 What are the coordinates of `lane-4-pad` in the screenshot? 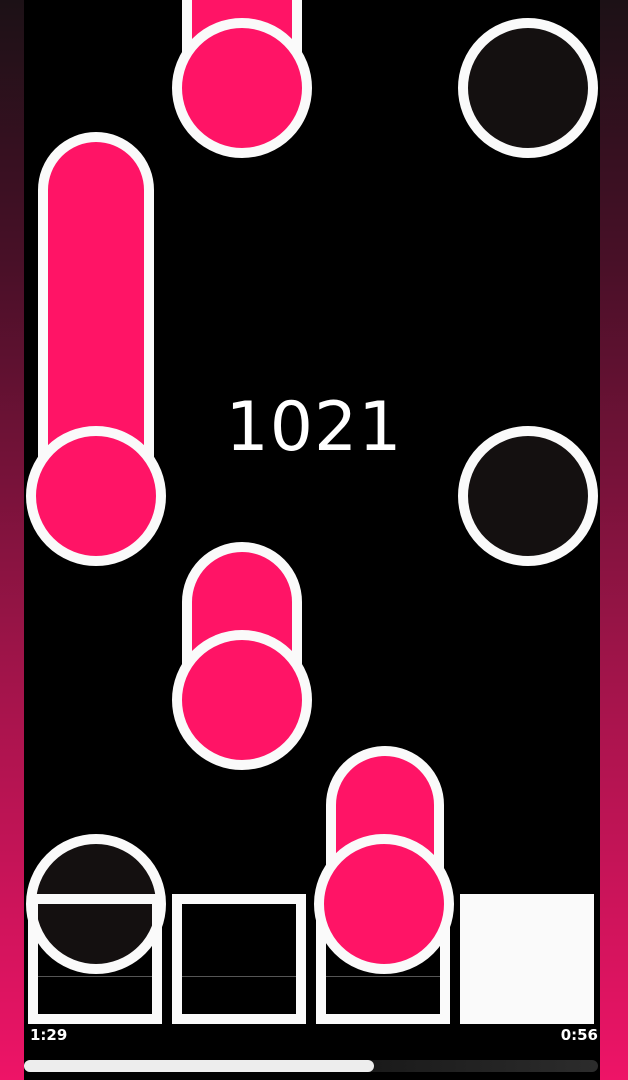 It's located at (527, 959).